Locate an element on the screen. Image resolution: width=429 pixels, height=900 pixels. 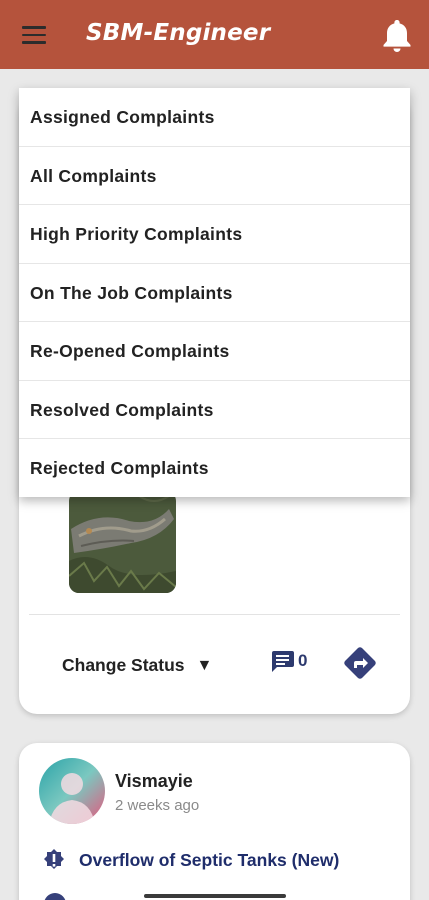
directions-icon is located at coordinates (360, 663).